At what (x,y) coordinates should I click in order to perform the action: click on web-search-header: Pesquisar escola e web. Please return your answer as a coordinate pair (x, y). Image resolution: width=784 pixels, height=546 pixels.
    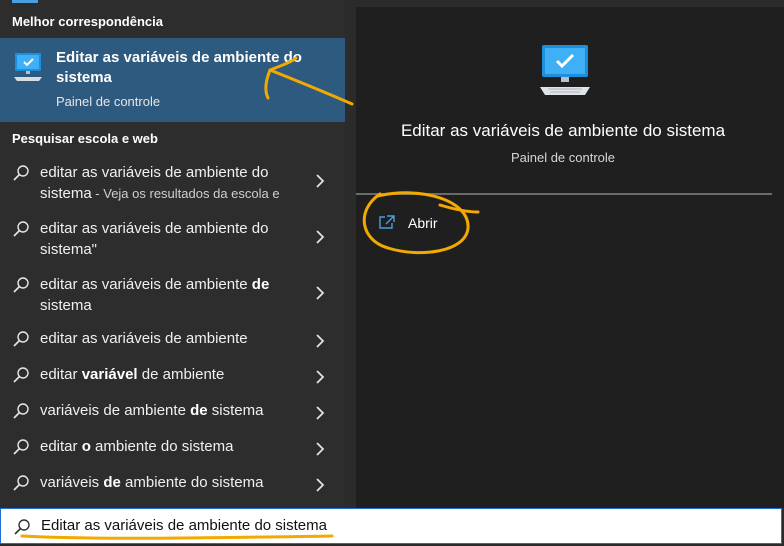
    Looking at the image, I should click on (85, 138).